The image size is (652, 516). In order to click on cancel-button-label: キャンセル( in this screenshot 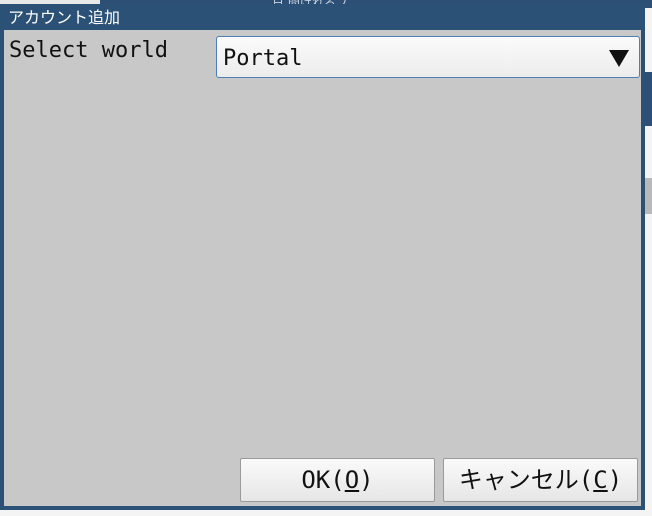, I will do `click(526, 480)`.